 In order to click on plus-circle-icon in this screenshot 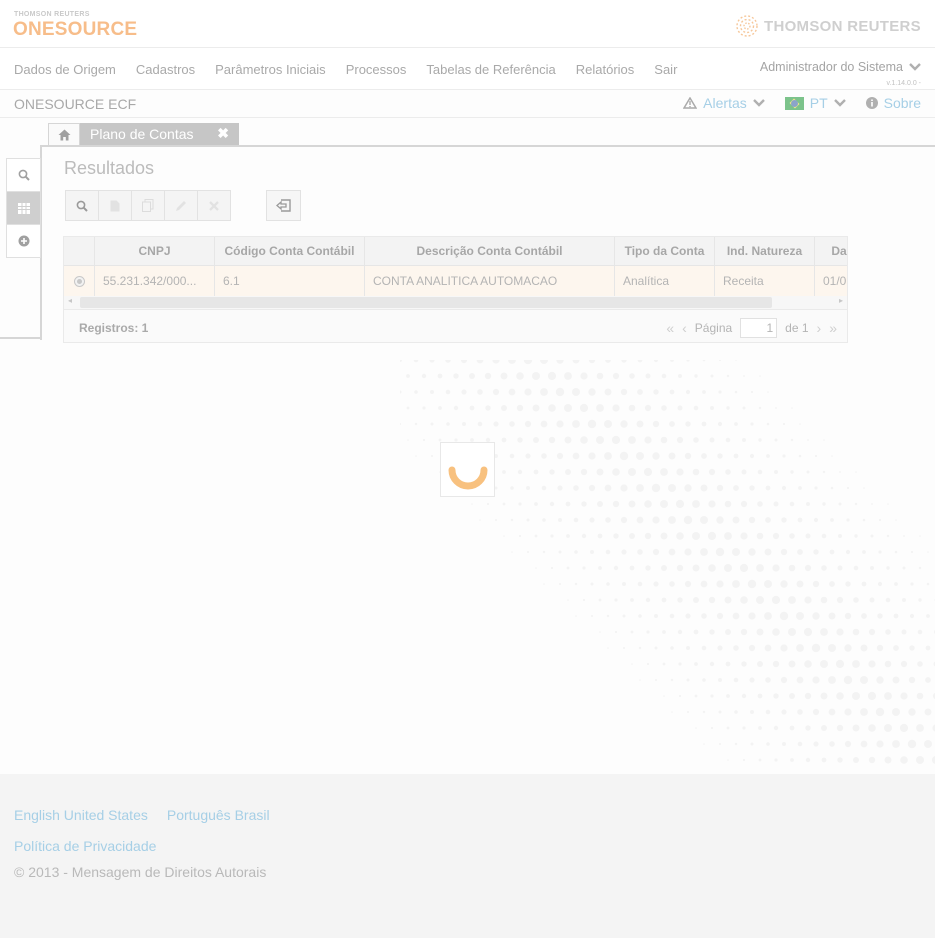, I will do `click(23, 241)`.